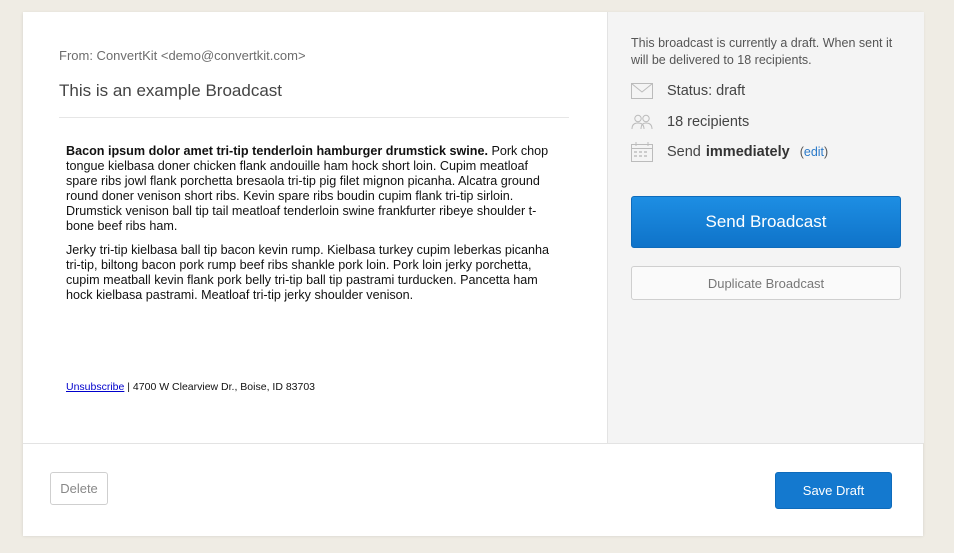 The width and height of the screenshot is (954, 553). Describe the element at coordinates (170, 90) in the screenshot. I see `email-subject: This is an example Broadcast` at that location.